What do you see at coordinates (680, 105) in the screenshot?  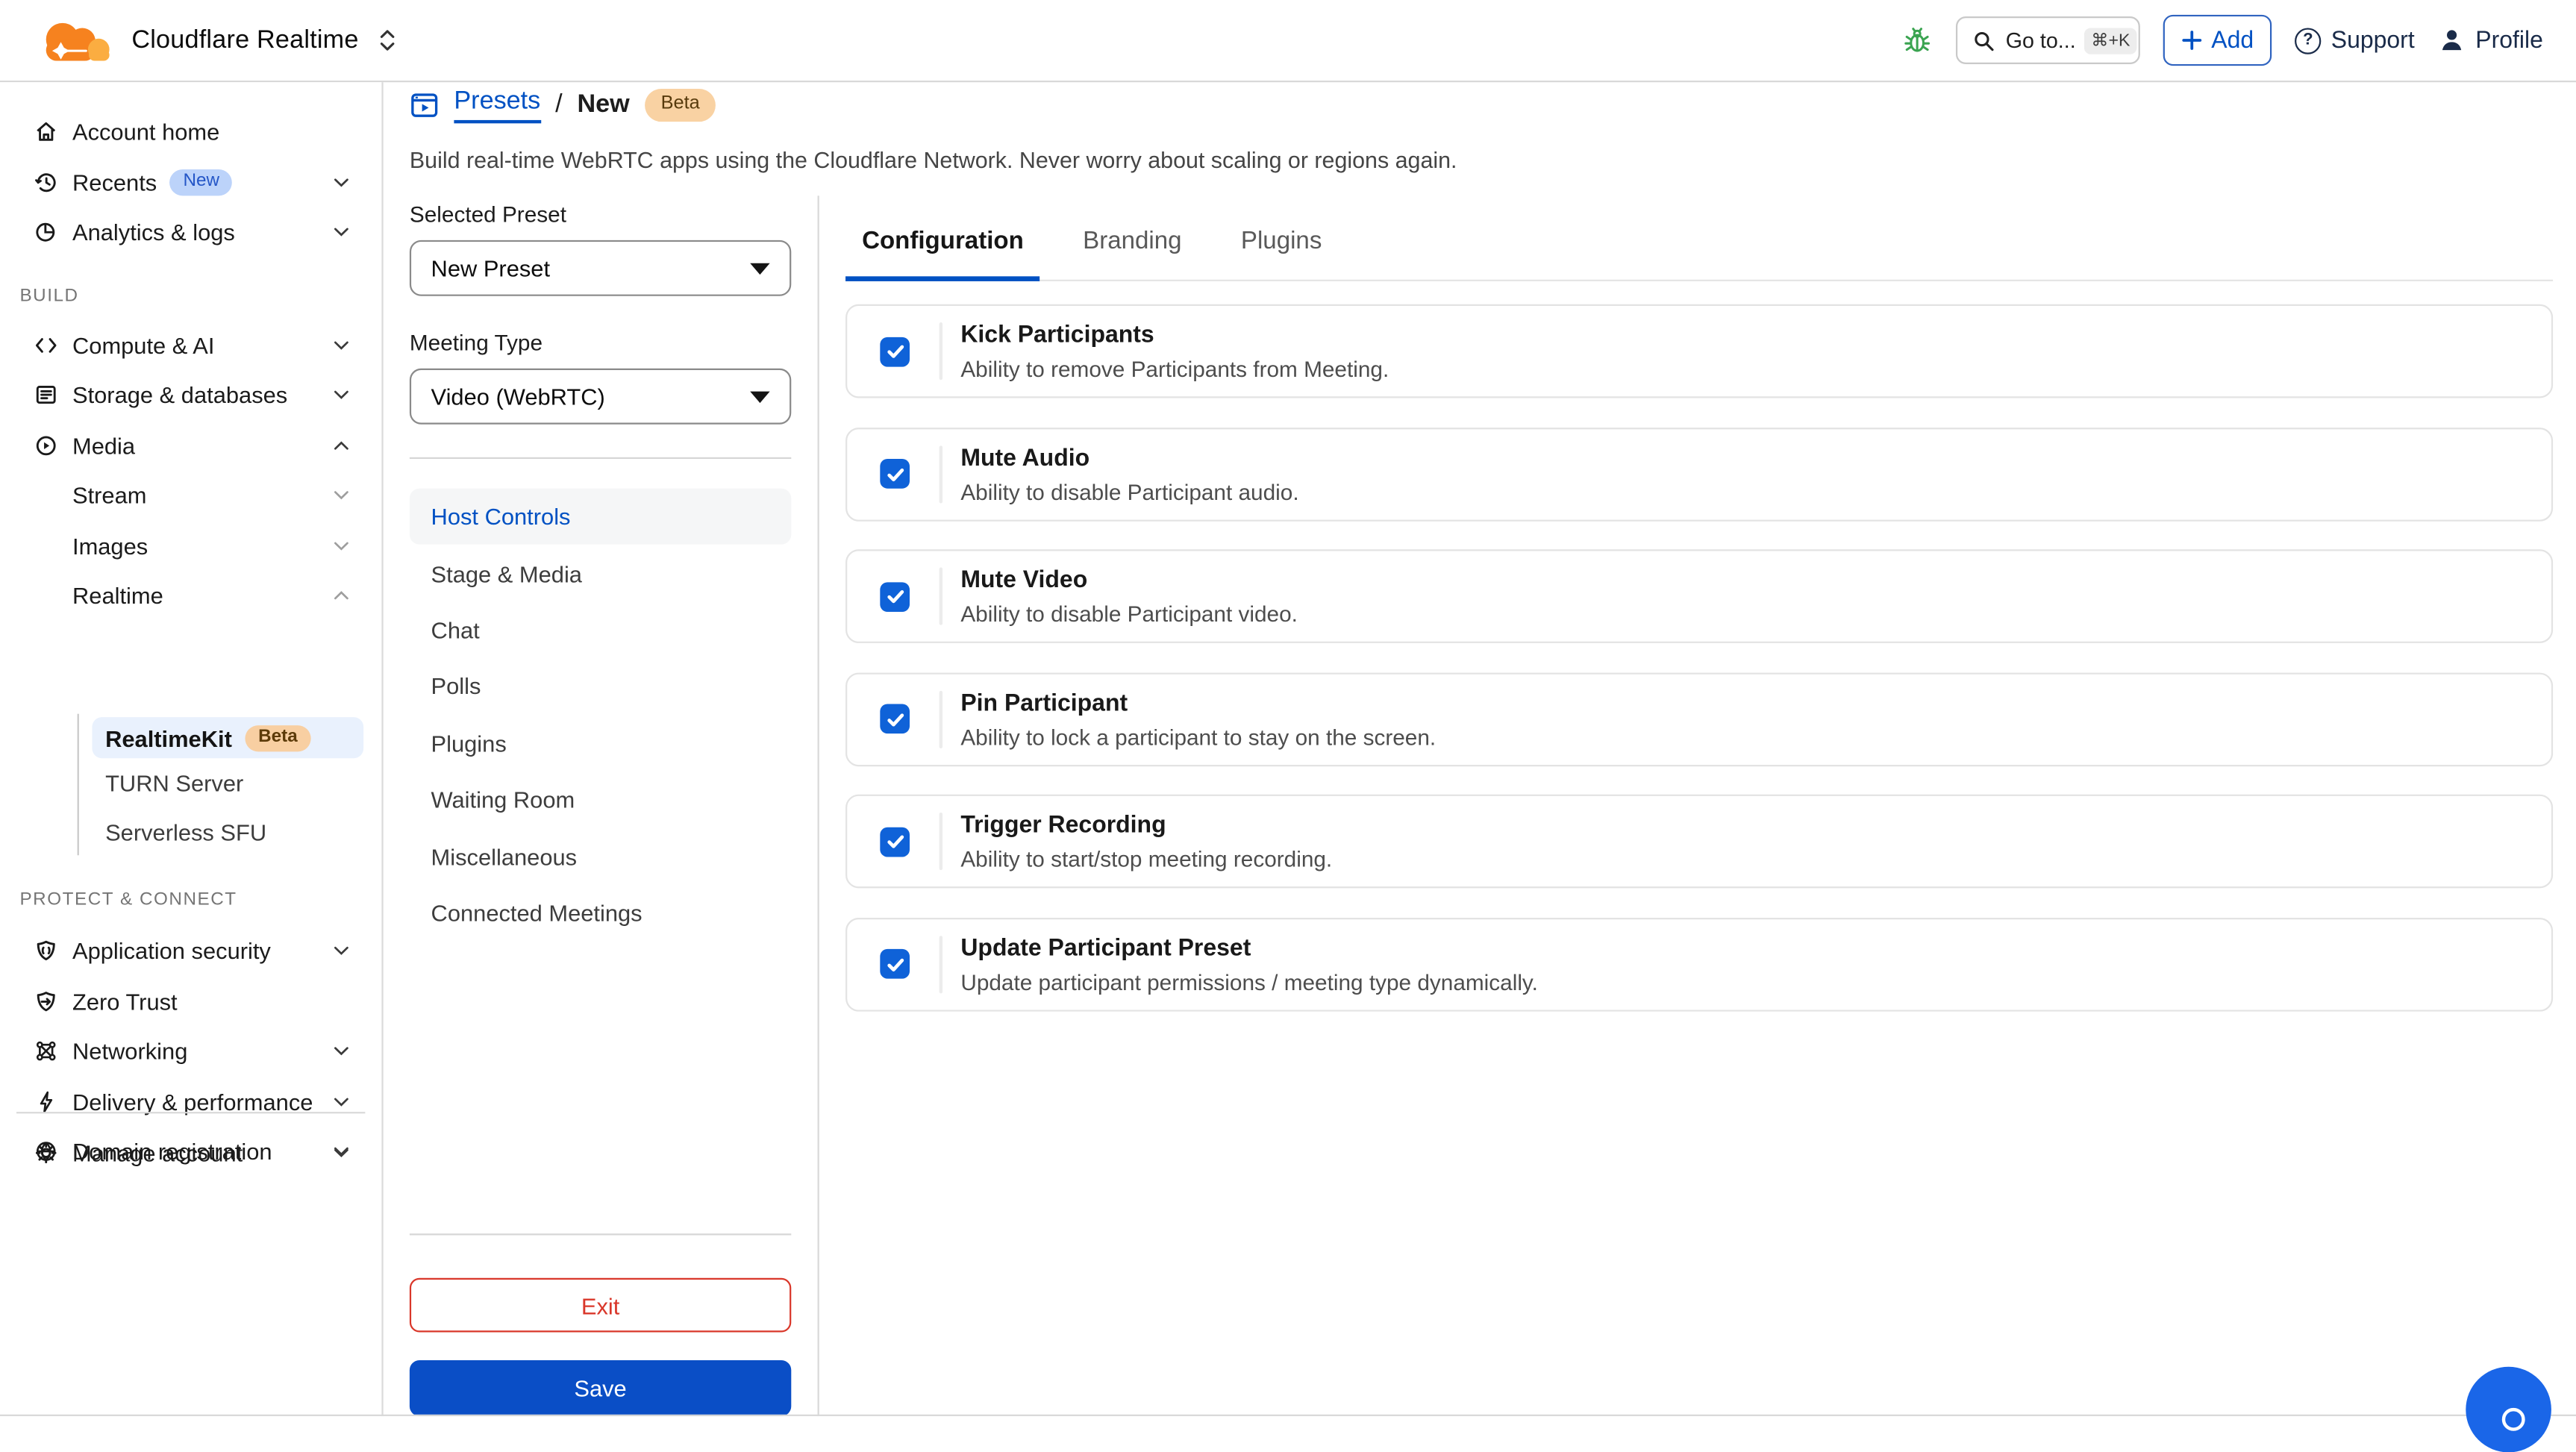 I see `beta-badge: Beta` at bounding box center [680, 105].